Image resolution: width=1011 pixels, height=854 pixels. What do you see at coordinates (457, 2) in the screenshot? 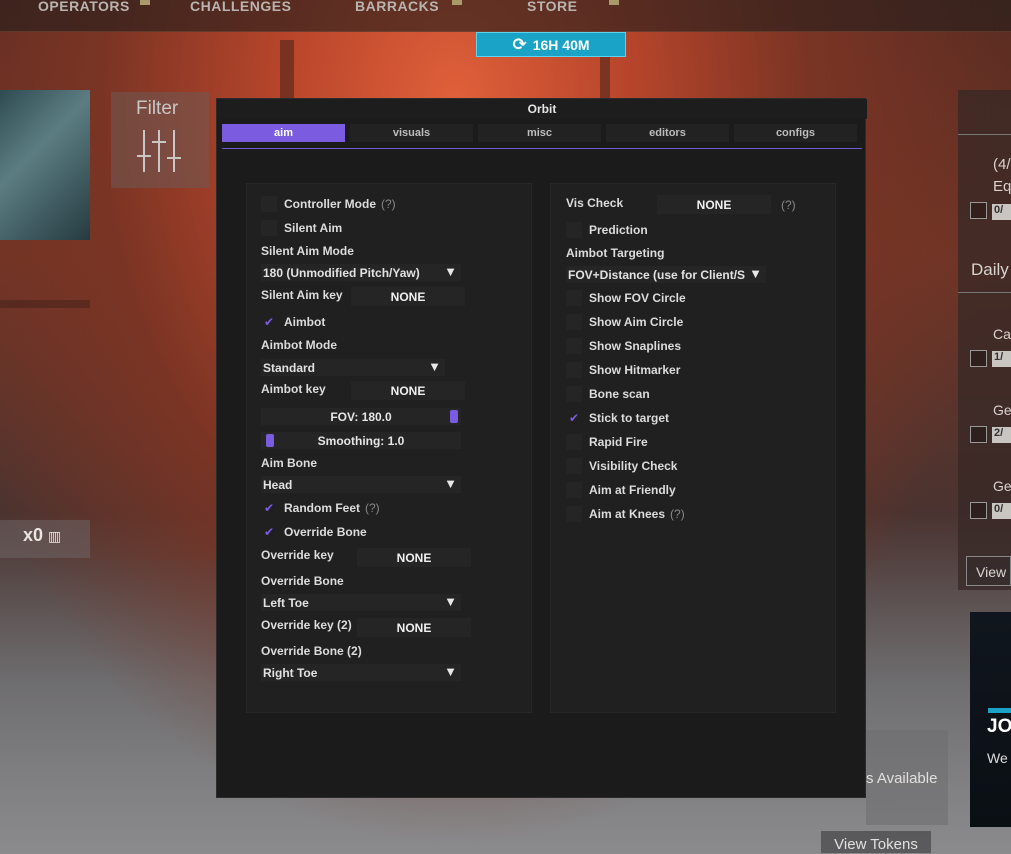
I see `nav-notification-mark` at bounding box center [457, 2].